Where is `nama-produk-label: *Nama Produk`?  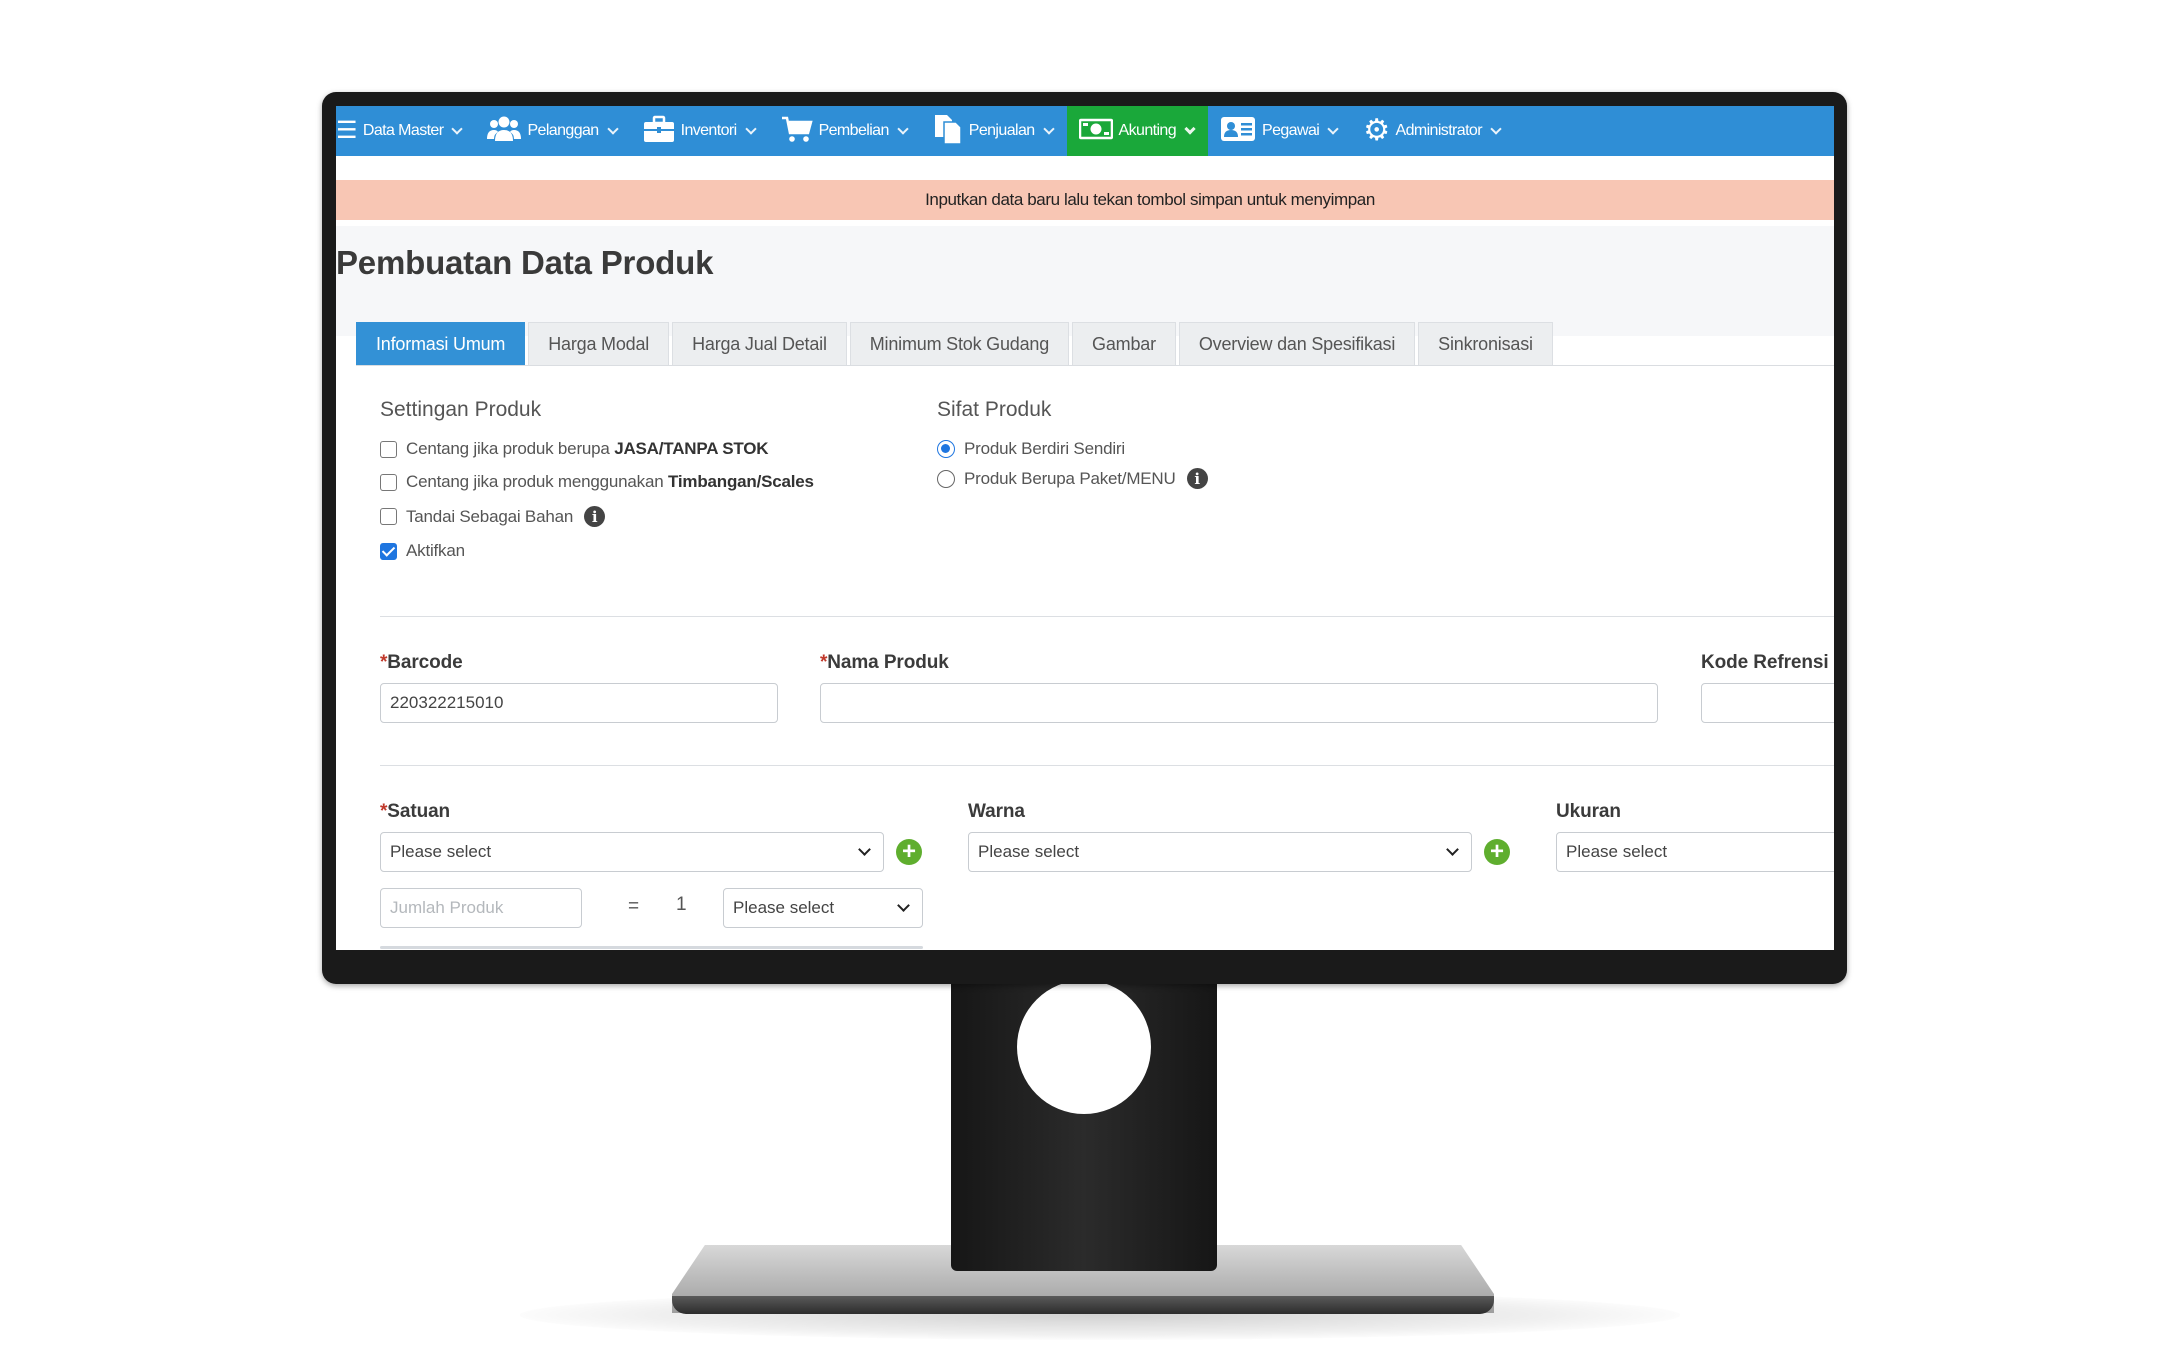
nama-produk-label: *Nama Produk is located at coordinates (884, 662).